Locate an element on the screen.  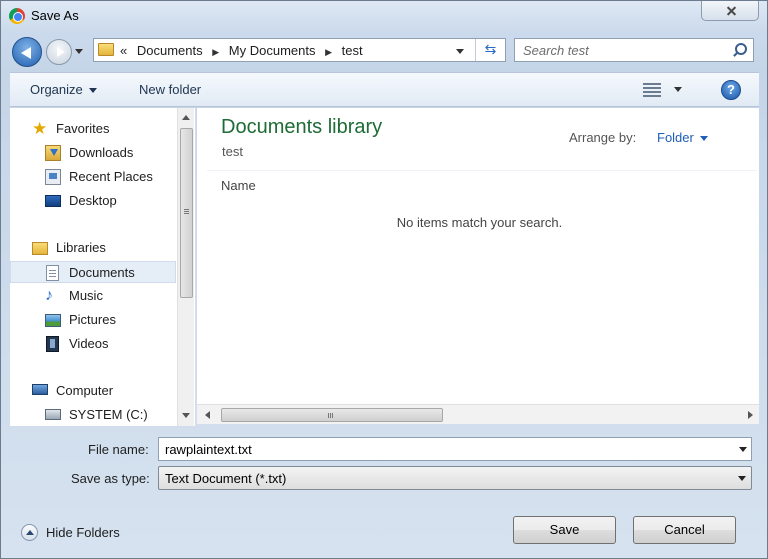
refresh-icon: ⇆ is located at coordinates (490, 50).